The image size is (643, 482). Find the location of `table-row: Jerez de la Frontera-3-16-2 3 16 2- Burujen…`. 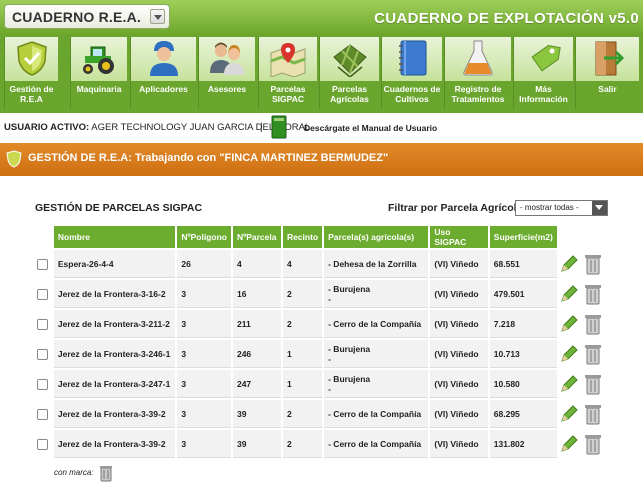

table-row: Jerez de la Frontera-3-16-2 3 16 2- Burujen… is located at coordinates (321, 294).